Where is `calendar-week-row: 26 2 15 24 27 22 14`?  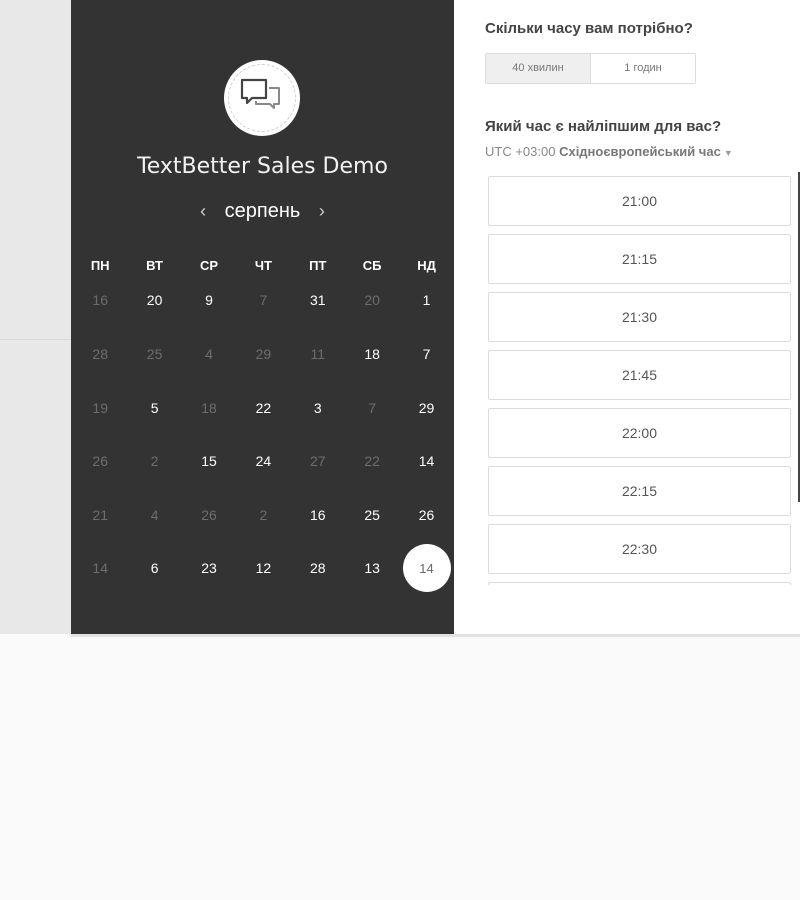 calendar-week-row: 26 2 15 24 27 22 14 is located at coordinates (263, 461).